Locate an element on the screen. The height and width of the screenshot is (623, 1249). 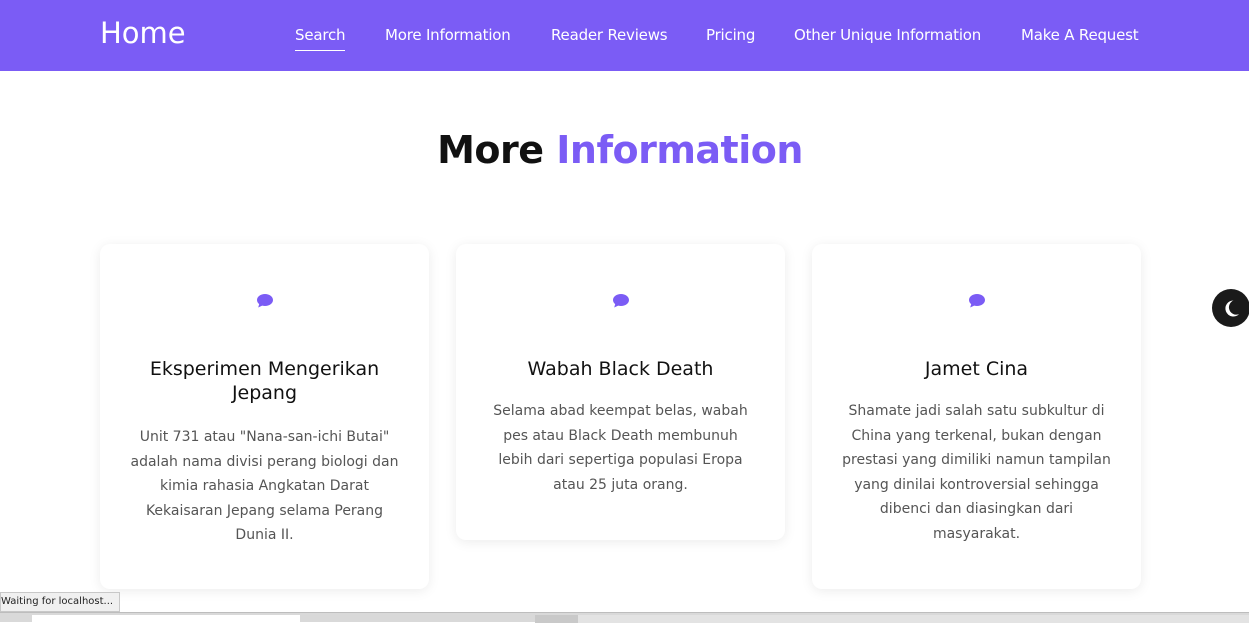
moon-icon is located at coordinates (1232, 308).